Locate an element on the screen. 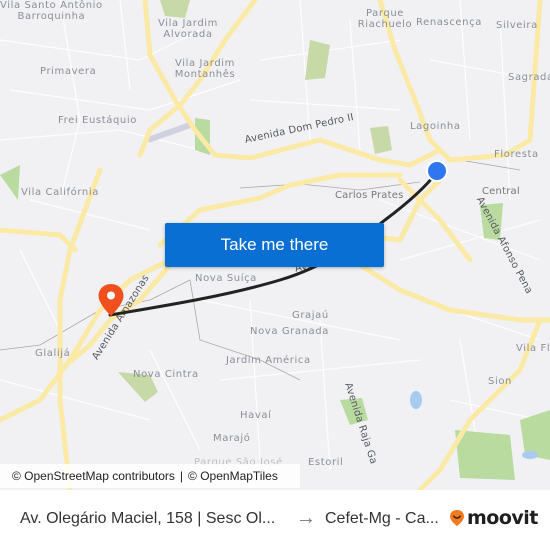 The image size is (550, 550). arrow-right-icon: → is located at coordinates (306, 518).